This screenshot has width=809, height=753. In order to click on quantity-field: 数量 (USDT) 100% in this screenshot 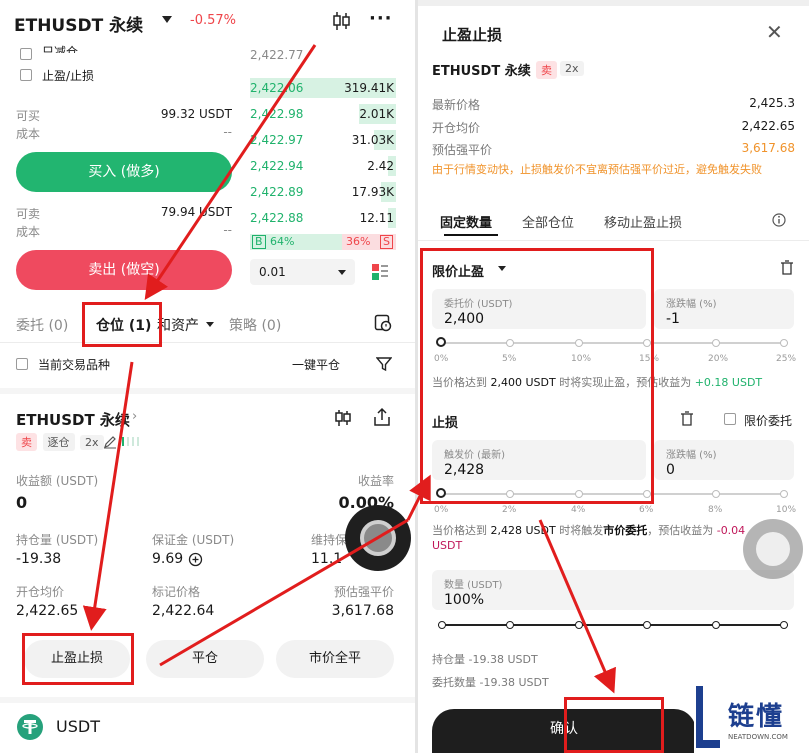, I will do `click(613, 590)`.